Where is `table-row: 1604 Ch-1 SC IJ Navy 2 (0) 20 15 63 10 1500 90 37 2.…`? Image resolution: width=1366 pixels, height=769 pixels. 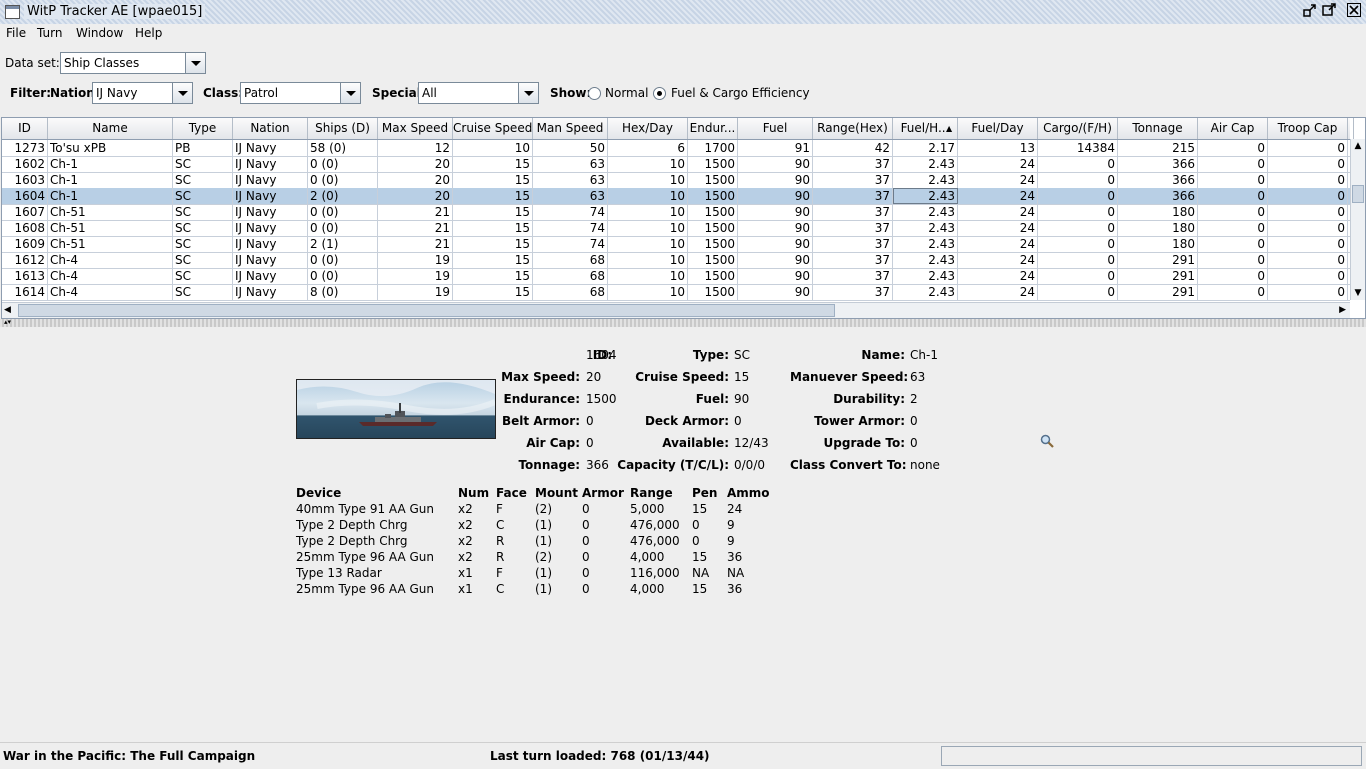
table-row: 1604 Ch-1 SC IJ Navy 2 (0) 20 15 63 10 1500 90 37 2.… is located at coordinates (676, 196).